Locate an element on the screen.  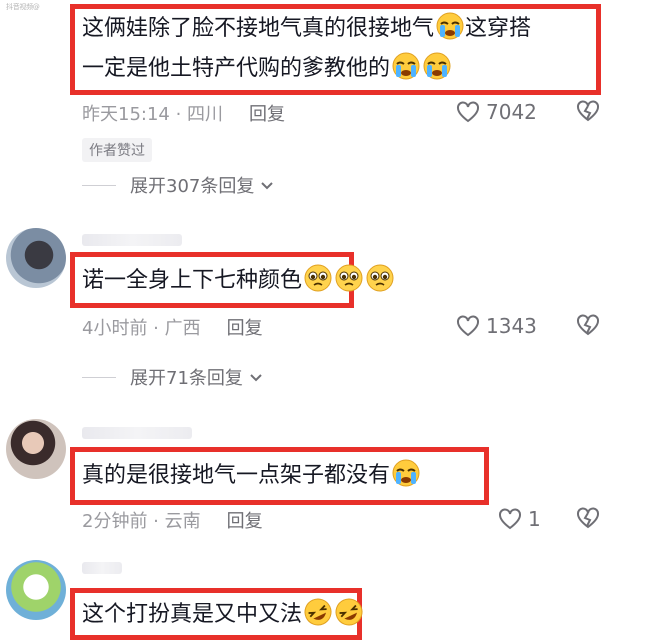
like-count: 1 is located at coordinates (534, 519).